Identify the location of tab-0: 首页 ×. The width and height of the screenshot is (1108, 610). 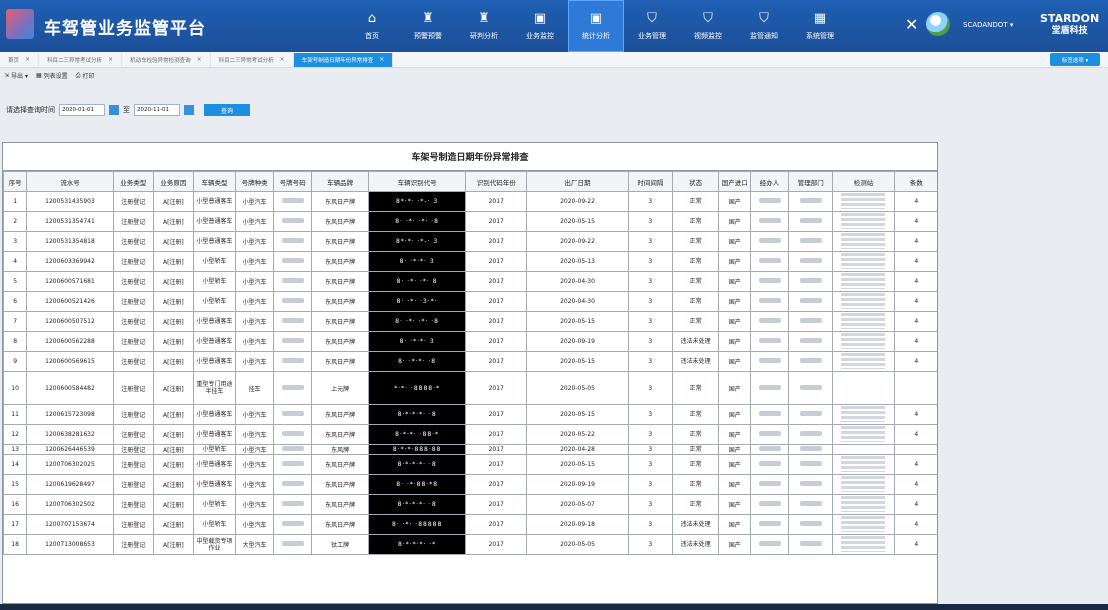
(20, 59).